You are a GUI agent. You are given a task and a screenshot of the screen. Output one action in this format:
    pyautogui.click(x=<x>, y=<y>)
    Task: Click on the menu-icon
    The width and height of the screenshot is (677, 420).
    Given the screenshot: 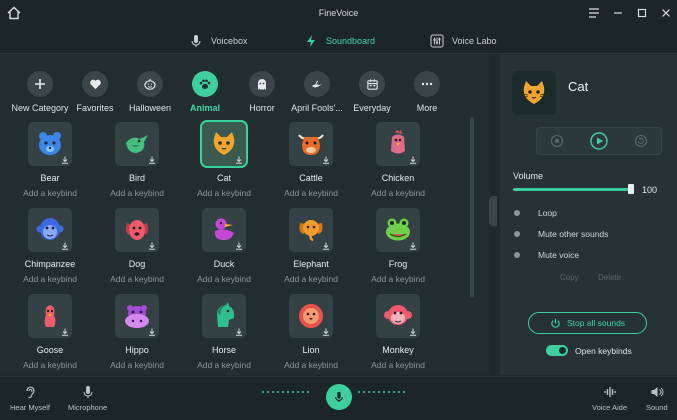 What is the action you would take?
    pyautogui.click(x=594, y=13)
    